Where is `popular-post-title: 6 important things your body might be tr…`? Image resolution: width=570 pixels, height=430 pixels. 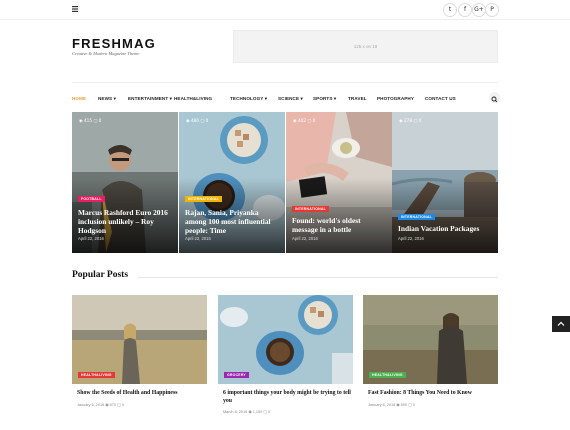 popular-post-title: 6 important things your body might be tr… is located at coordinates (292, 397).